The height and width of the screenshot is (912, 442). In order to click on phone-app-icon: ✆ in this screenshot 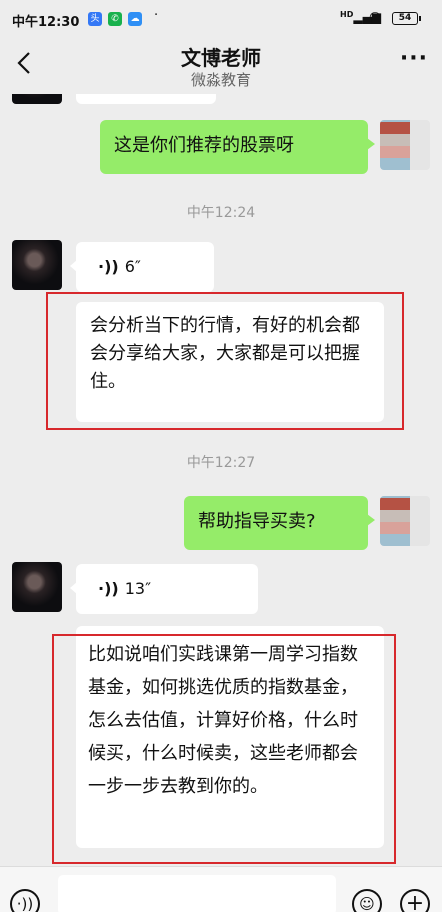, I will do `click(115, 19)`.